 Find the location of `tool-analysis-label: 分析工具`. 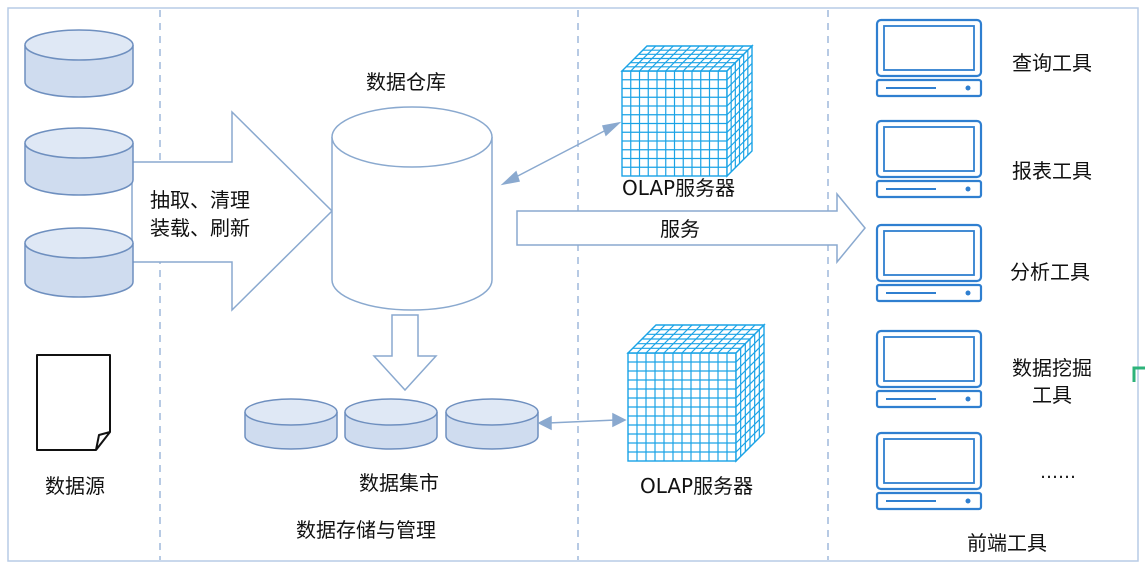

tool-analysis-label: 分析工具 is located at coordinates (1050, 272).